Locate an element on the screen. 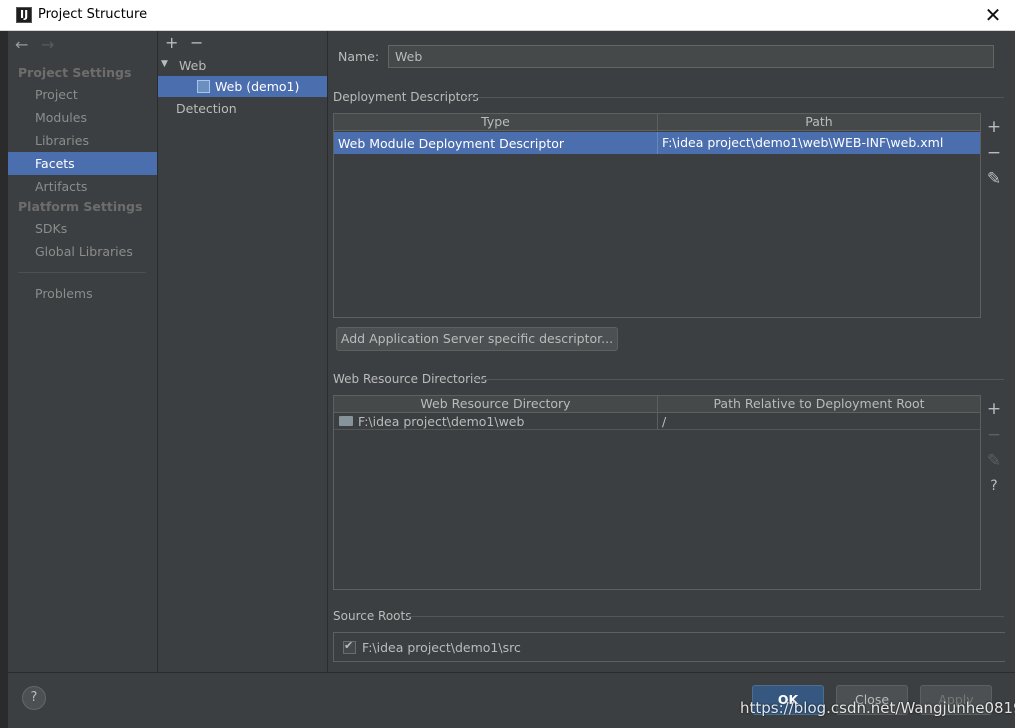 This screenshot has width=1015, height=728. table-cell-directory: F:\idea project\demo1\web is located at coordinates (441, 421).